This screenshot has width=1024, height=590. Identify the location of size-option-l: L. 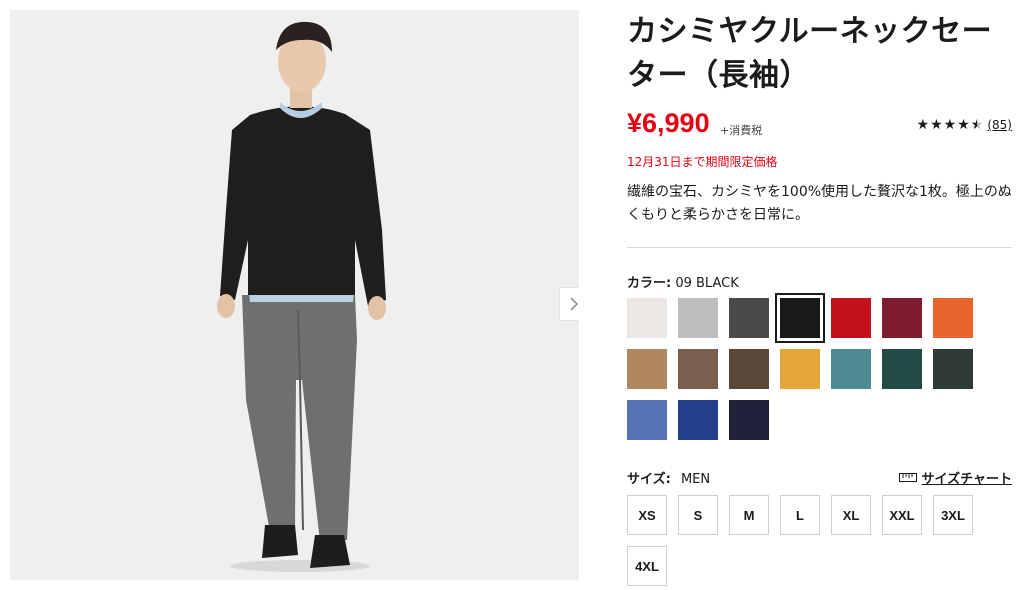
(800, 515).